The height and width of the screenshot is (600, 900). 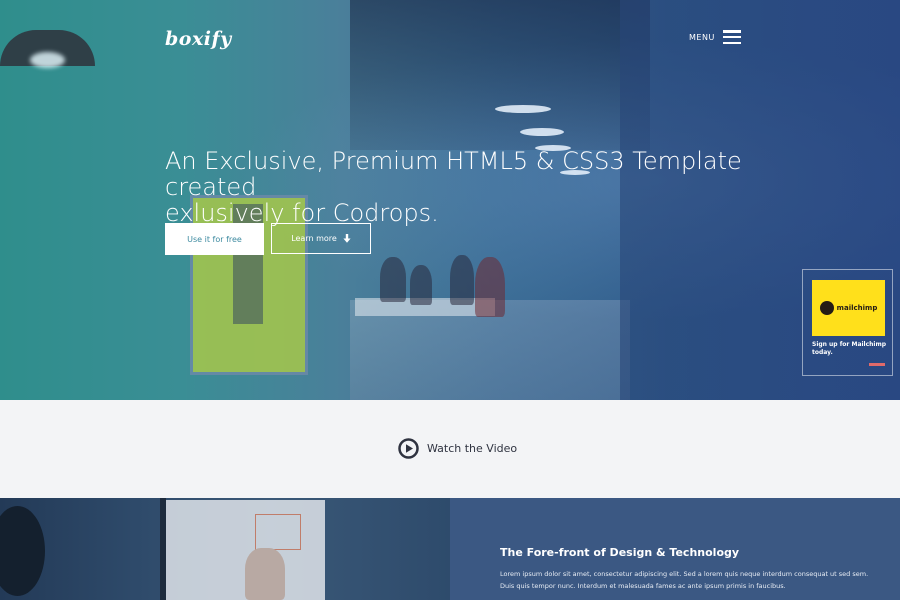 I want to click on hero-bg-people, so click(x=440, y=305).